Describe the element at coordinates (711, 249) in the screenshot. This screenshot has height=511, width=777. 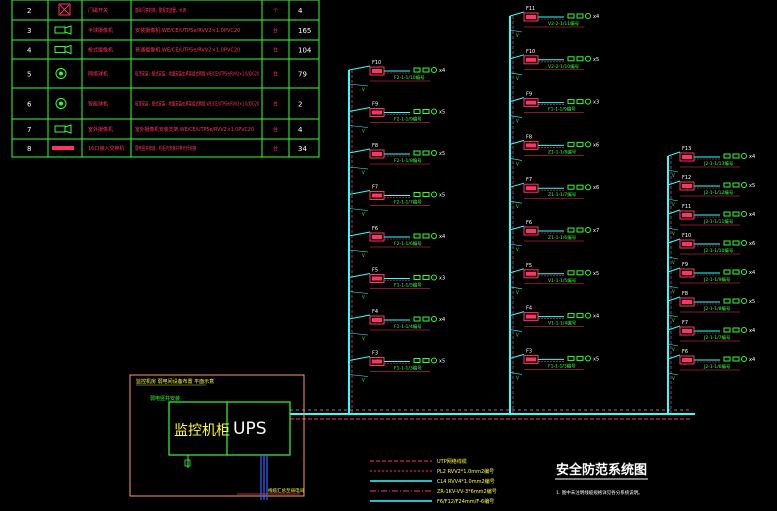
I see `floor-block: F10 x6 J2-1-1/10编号 V` at that location.